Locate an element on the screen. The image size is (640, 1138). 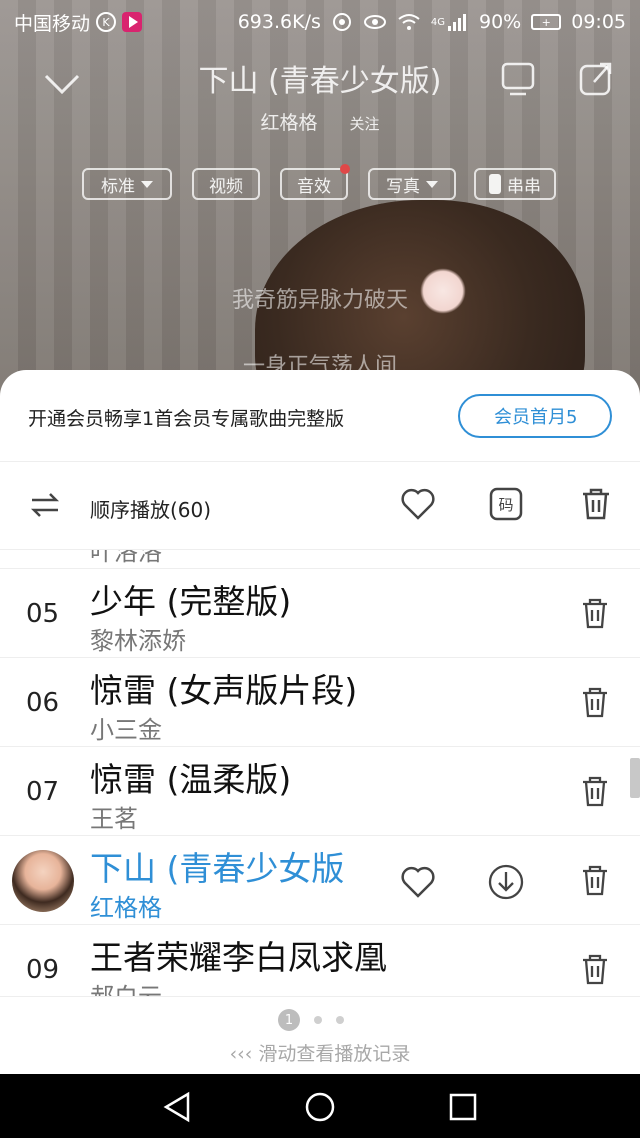
playlist-footer: 1 ‹‹‹ 滑动查看播放记录 is located at coordinates (320, 1035).